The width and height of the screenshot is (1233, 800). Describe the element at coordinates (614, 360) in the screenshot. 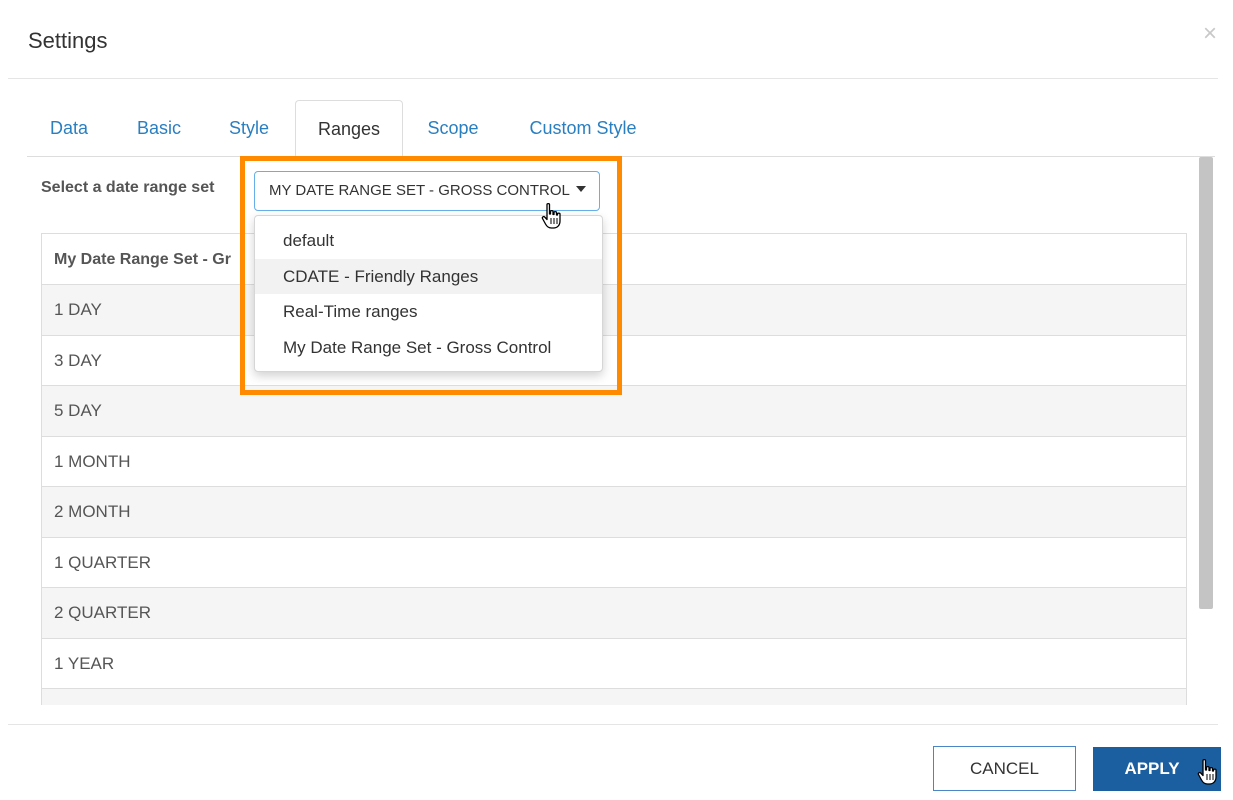

I see `table-row: 3 DAY` at that location.